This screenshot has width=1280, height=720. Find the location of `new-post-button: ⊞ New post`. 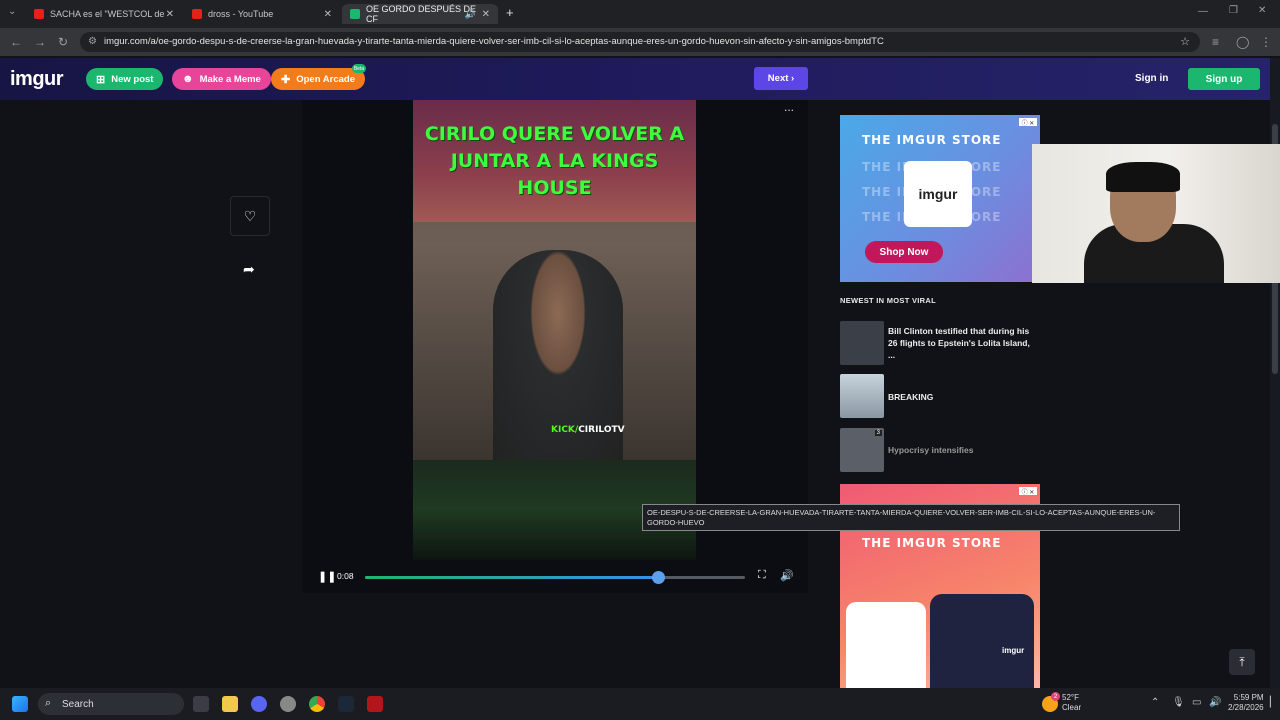

new-post-button: ⊞ New post is located at coordinates (125, 79).